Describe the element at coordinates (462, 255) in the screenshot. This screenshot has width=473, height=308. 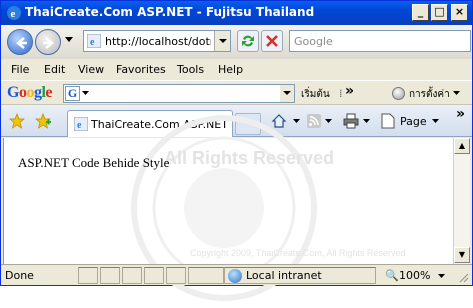
I see `scroll-down-button: ▼` at that location.